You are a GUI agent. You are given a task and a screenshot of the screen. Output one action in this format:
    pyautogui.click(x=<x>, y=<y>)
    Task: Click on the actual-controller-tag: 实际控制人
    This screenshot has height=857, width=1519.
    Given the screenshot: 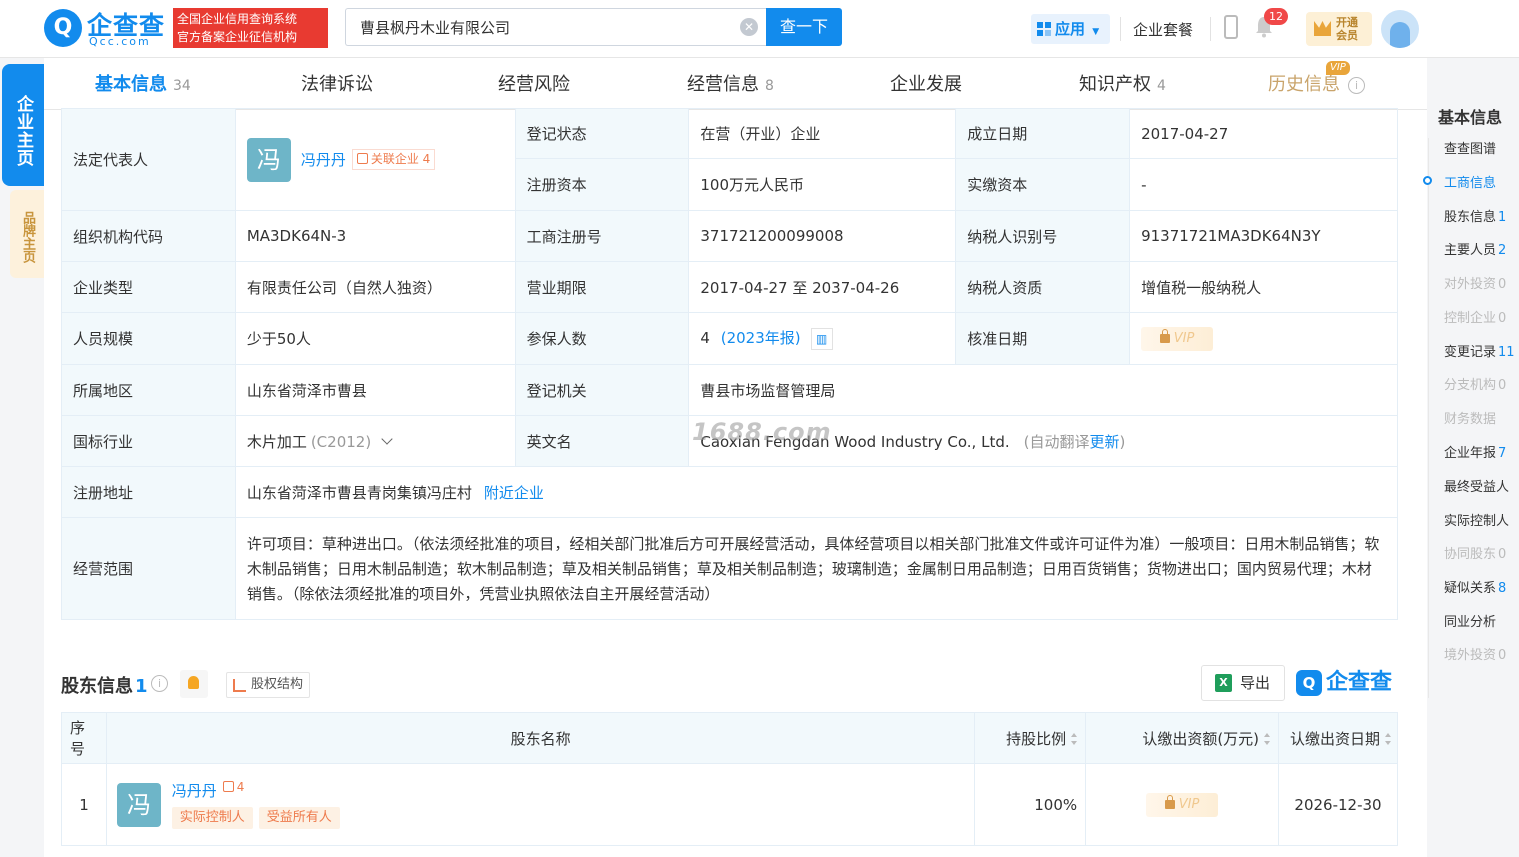 What is the action you would take?
    pyautogui.click(x=212, y=818)
    